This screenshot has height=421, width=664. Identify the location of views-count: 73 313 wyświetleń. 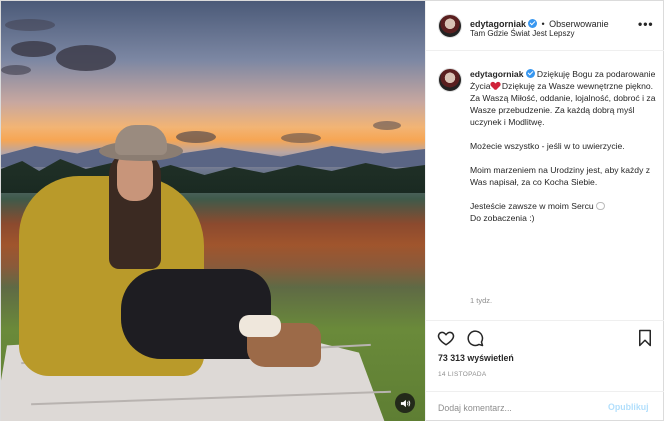
(476, 358).